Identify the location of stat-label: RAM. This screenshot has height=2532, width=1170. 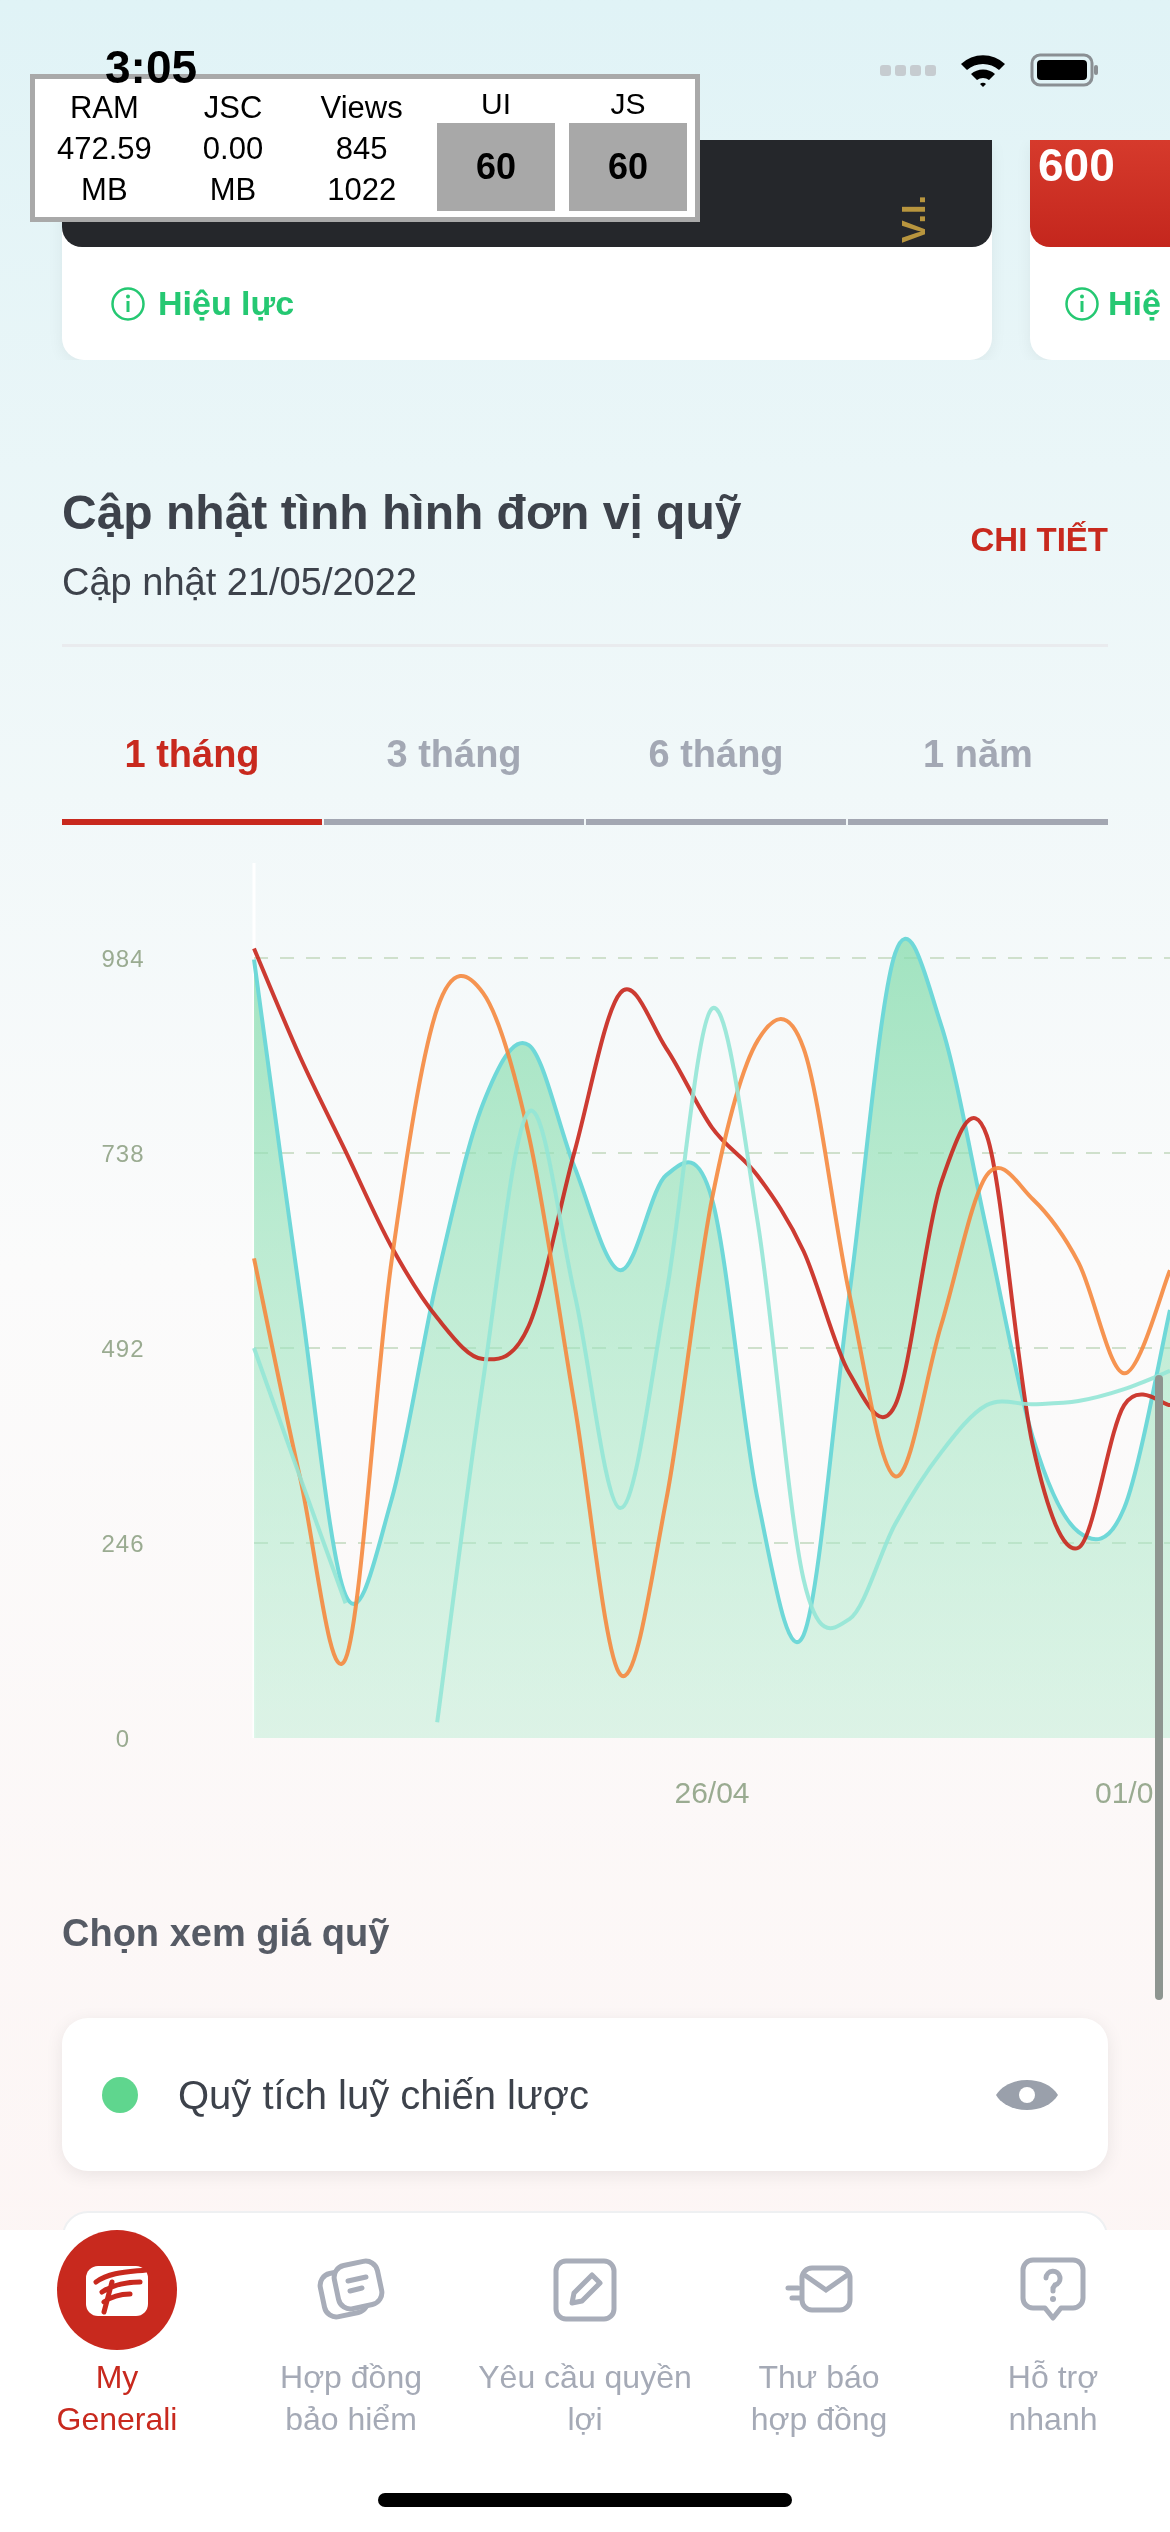
(104, 107).